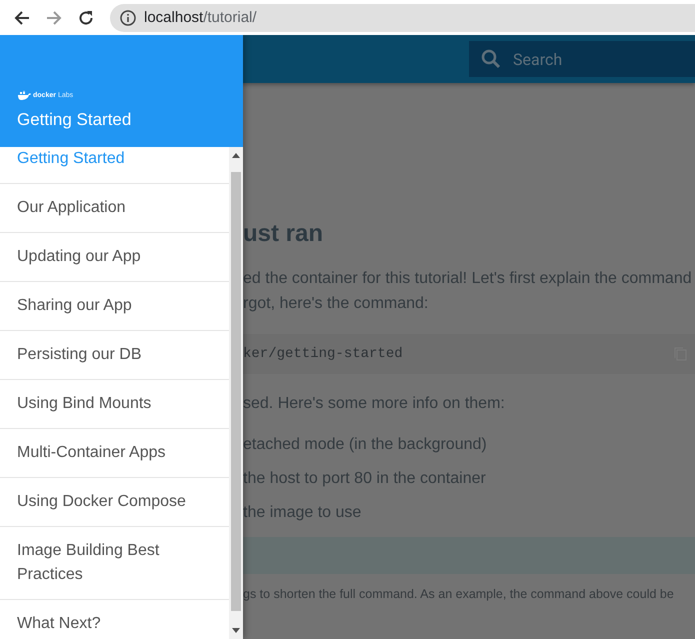 The height and width of the screenshot is (639, 695). What do you see at coordinates (22, 18) in the screenshot?
I see `back-arrow-icon` at bounding box center [22, 18].